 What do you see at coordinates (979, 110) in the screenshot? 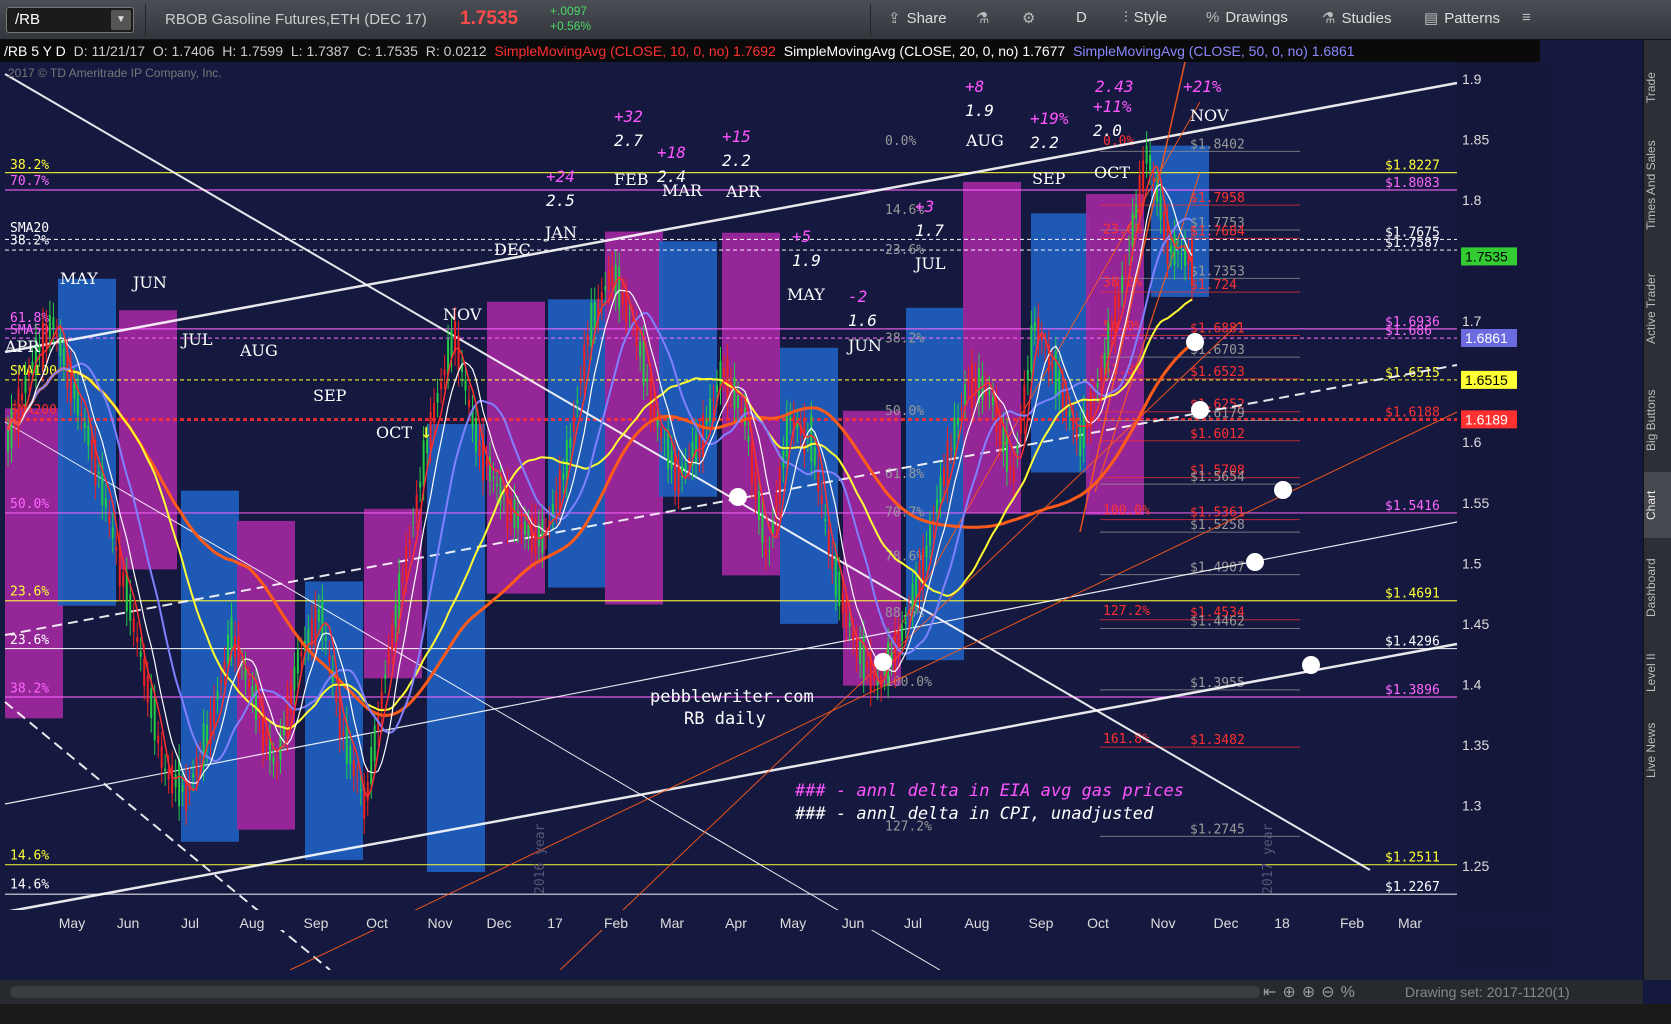
I see `cpi-delta: 1.9` at bounding box center [979, 110].